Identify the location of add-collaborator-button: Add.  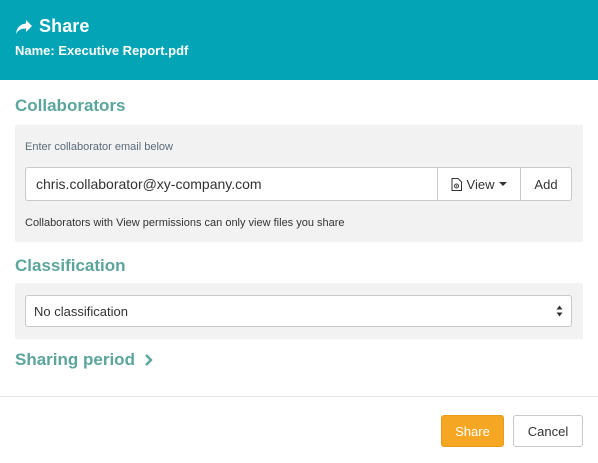
(546, 184).